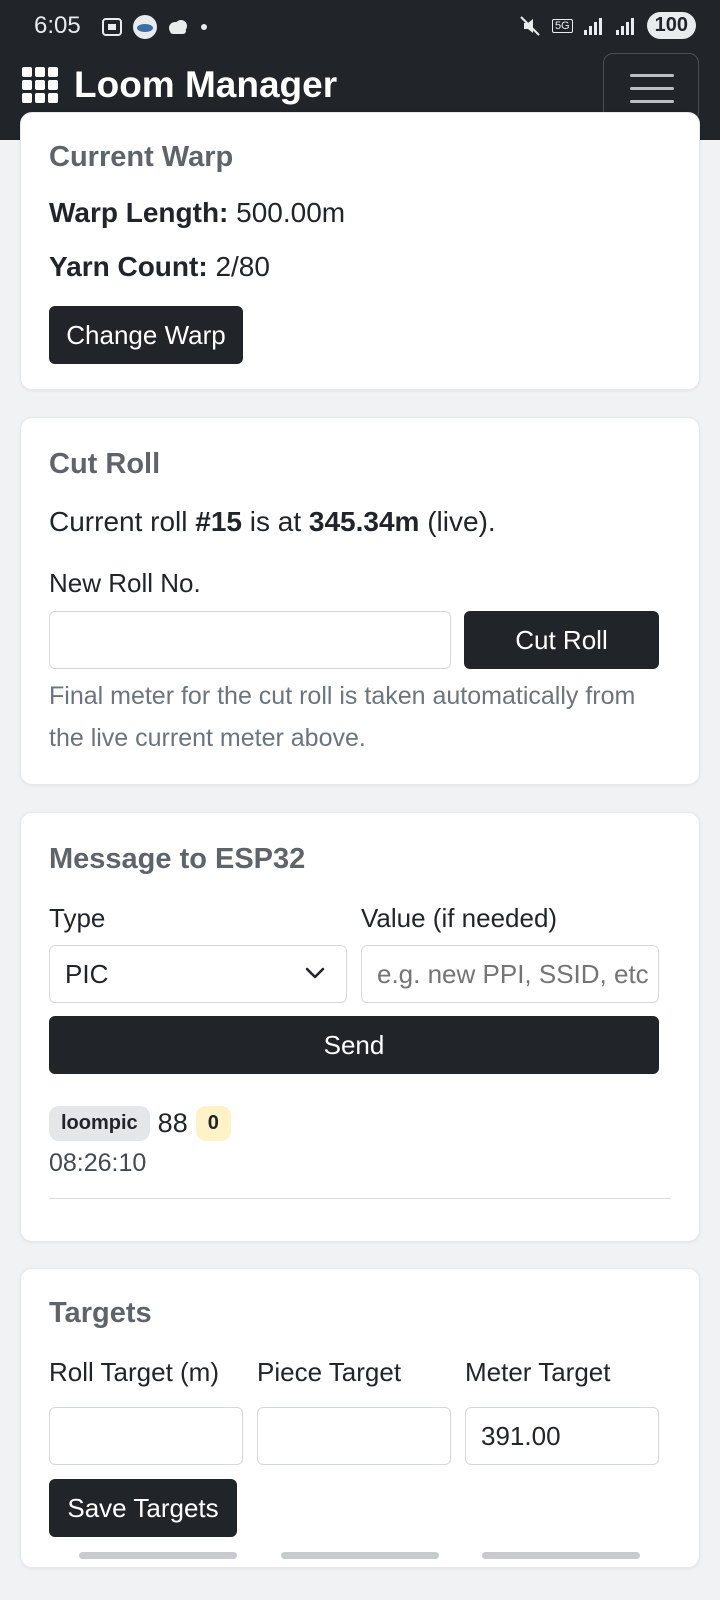  What do you see at coordinates (172, 1123) in the screenshot?
I see `log-value: 88` at bounding box center [172, 1123].